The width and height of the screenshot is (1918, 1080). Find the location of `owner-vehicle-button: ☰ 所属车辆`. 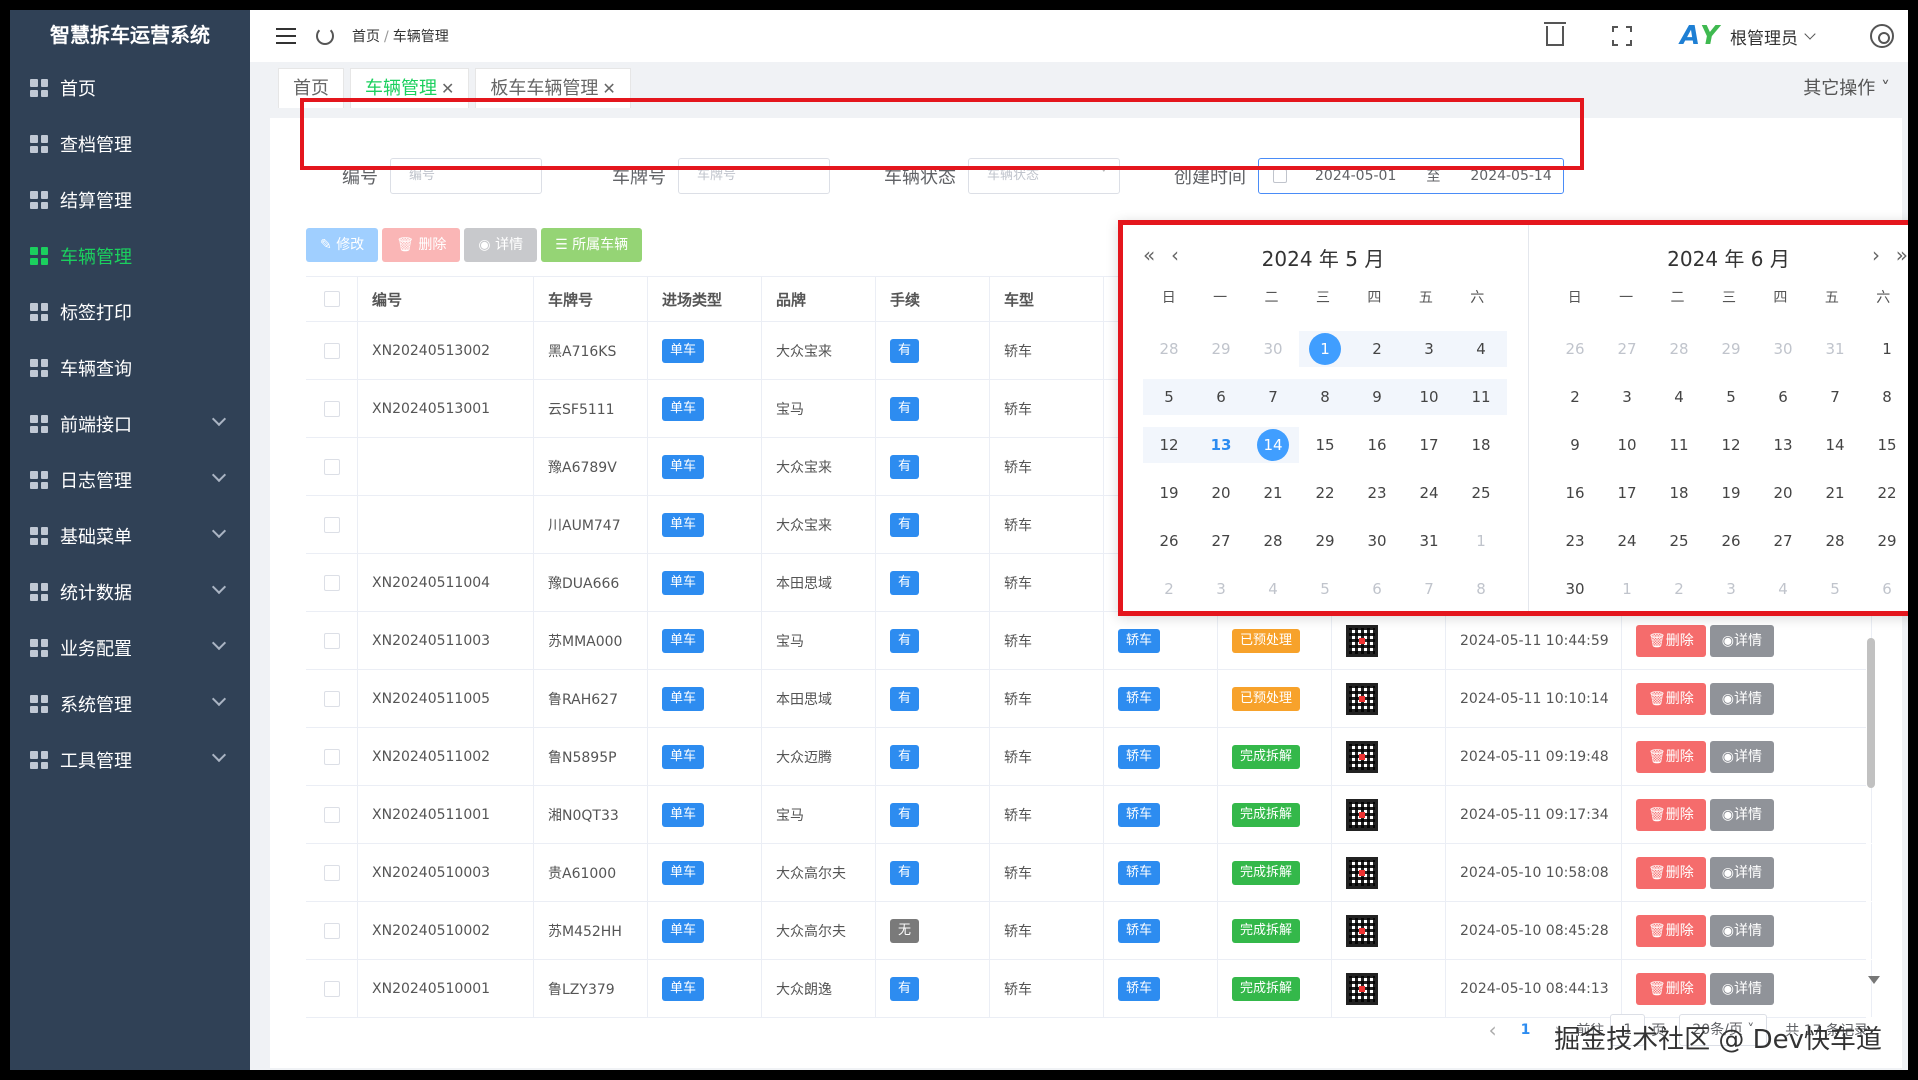

owner-vehicle-button: ☰ 所属车辆 is located at coordinates (592, 245).